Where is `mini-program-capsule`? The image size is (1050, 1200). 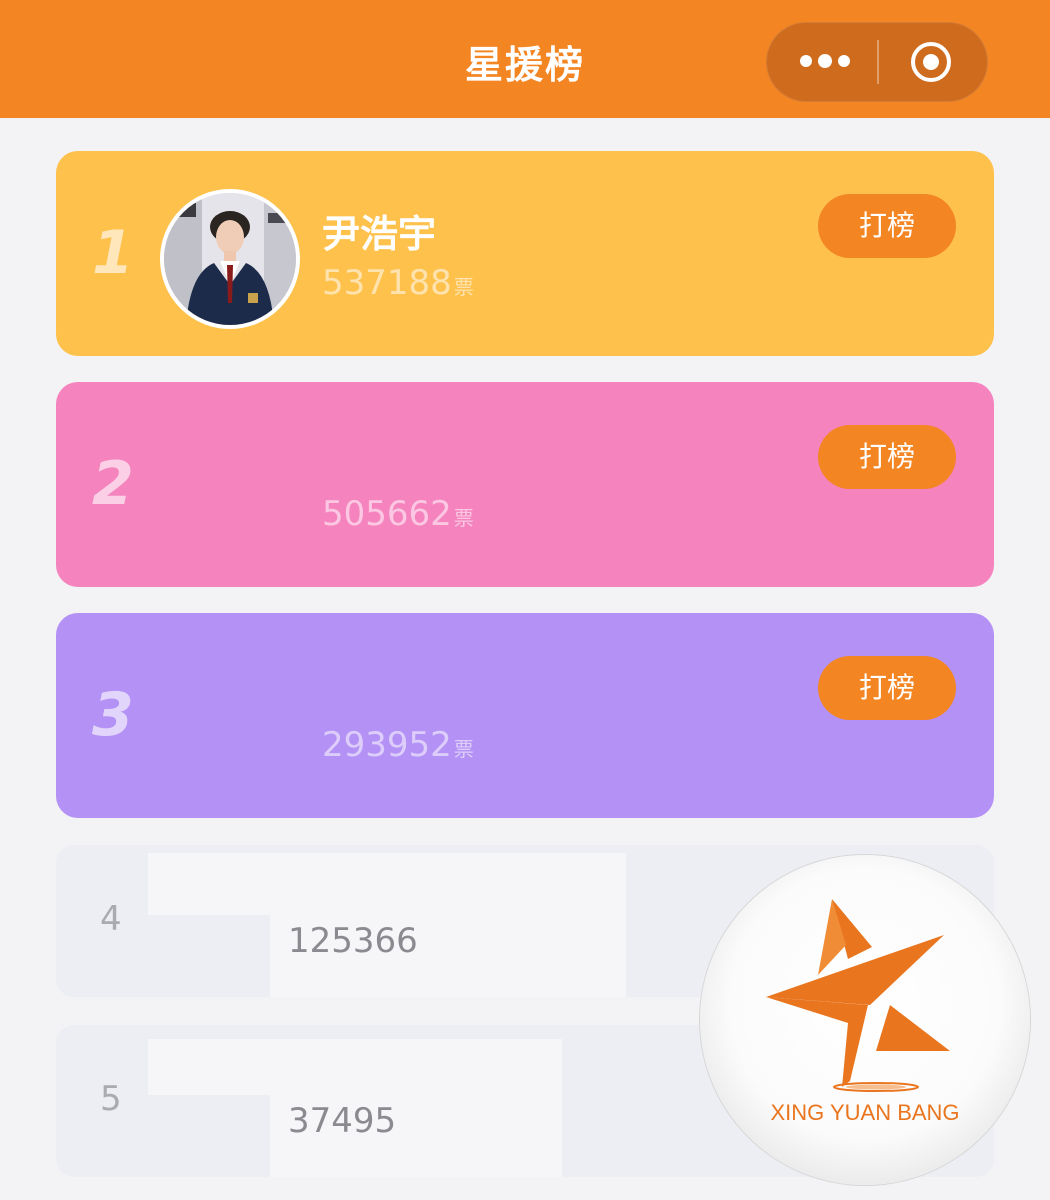 mini-program-capsule is located at coordinates (877, 62).